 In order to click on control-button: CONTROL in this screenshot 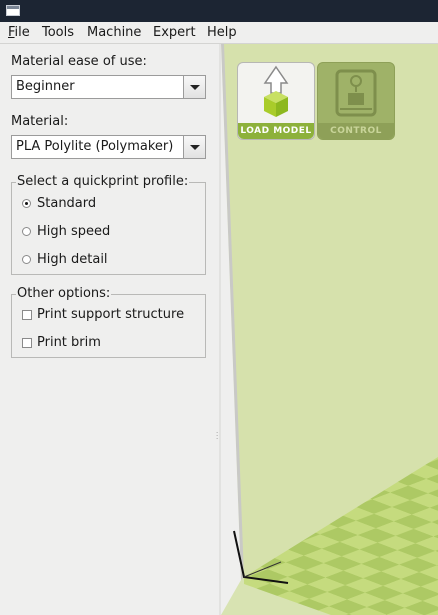, I will do `click(356, 101)`.